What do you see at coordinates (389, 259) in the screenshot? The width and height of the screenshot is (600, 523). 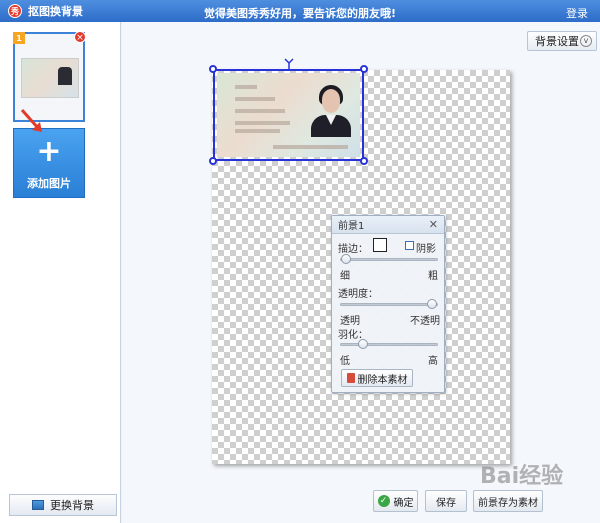 I see `stroke-slider-track` at bounding box center [389, 259].